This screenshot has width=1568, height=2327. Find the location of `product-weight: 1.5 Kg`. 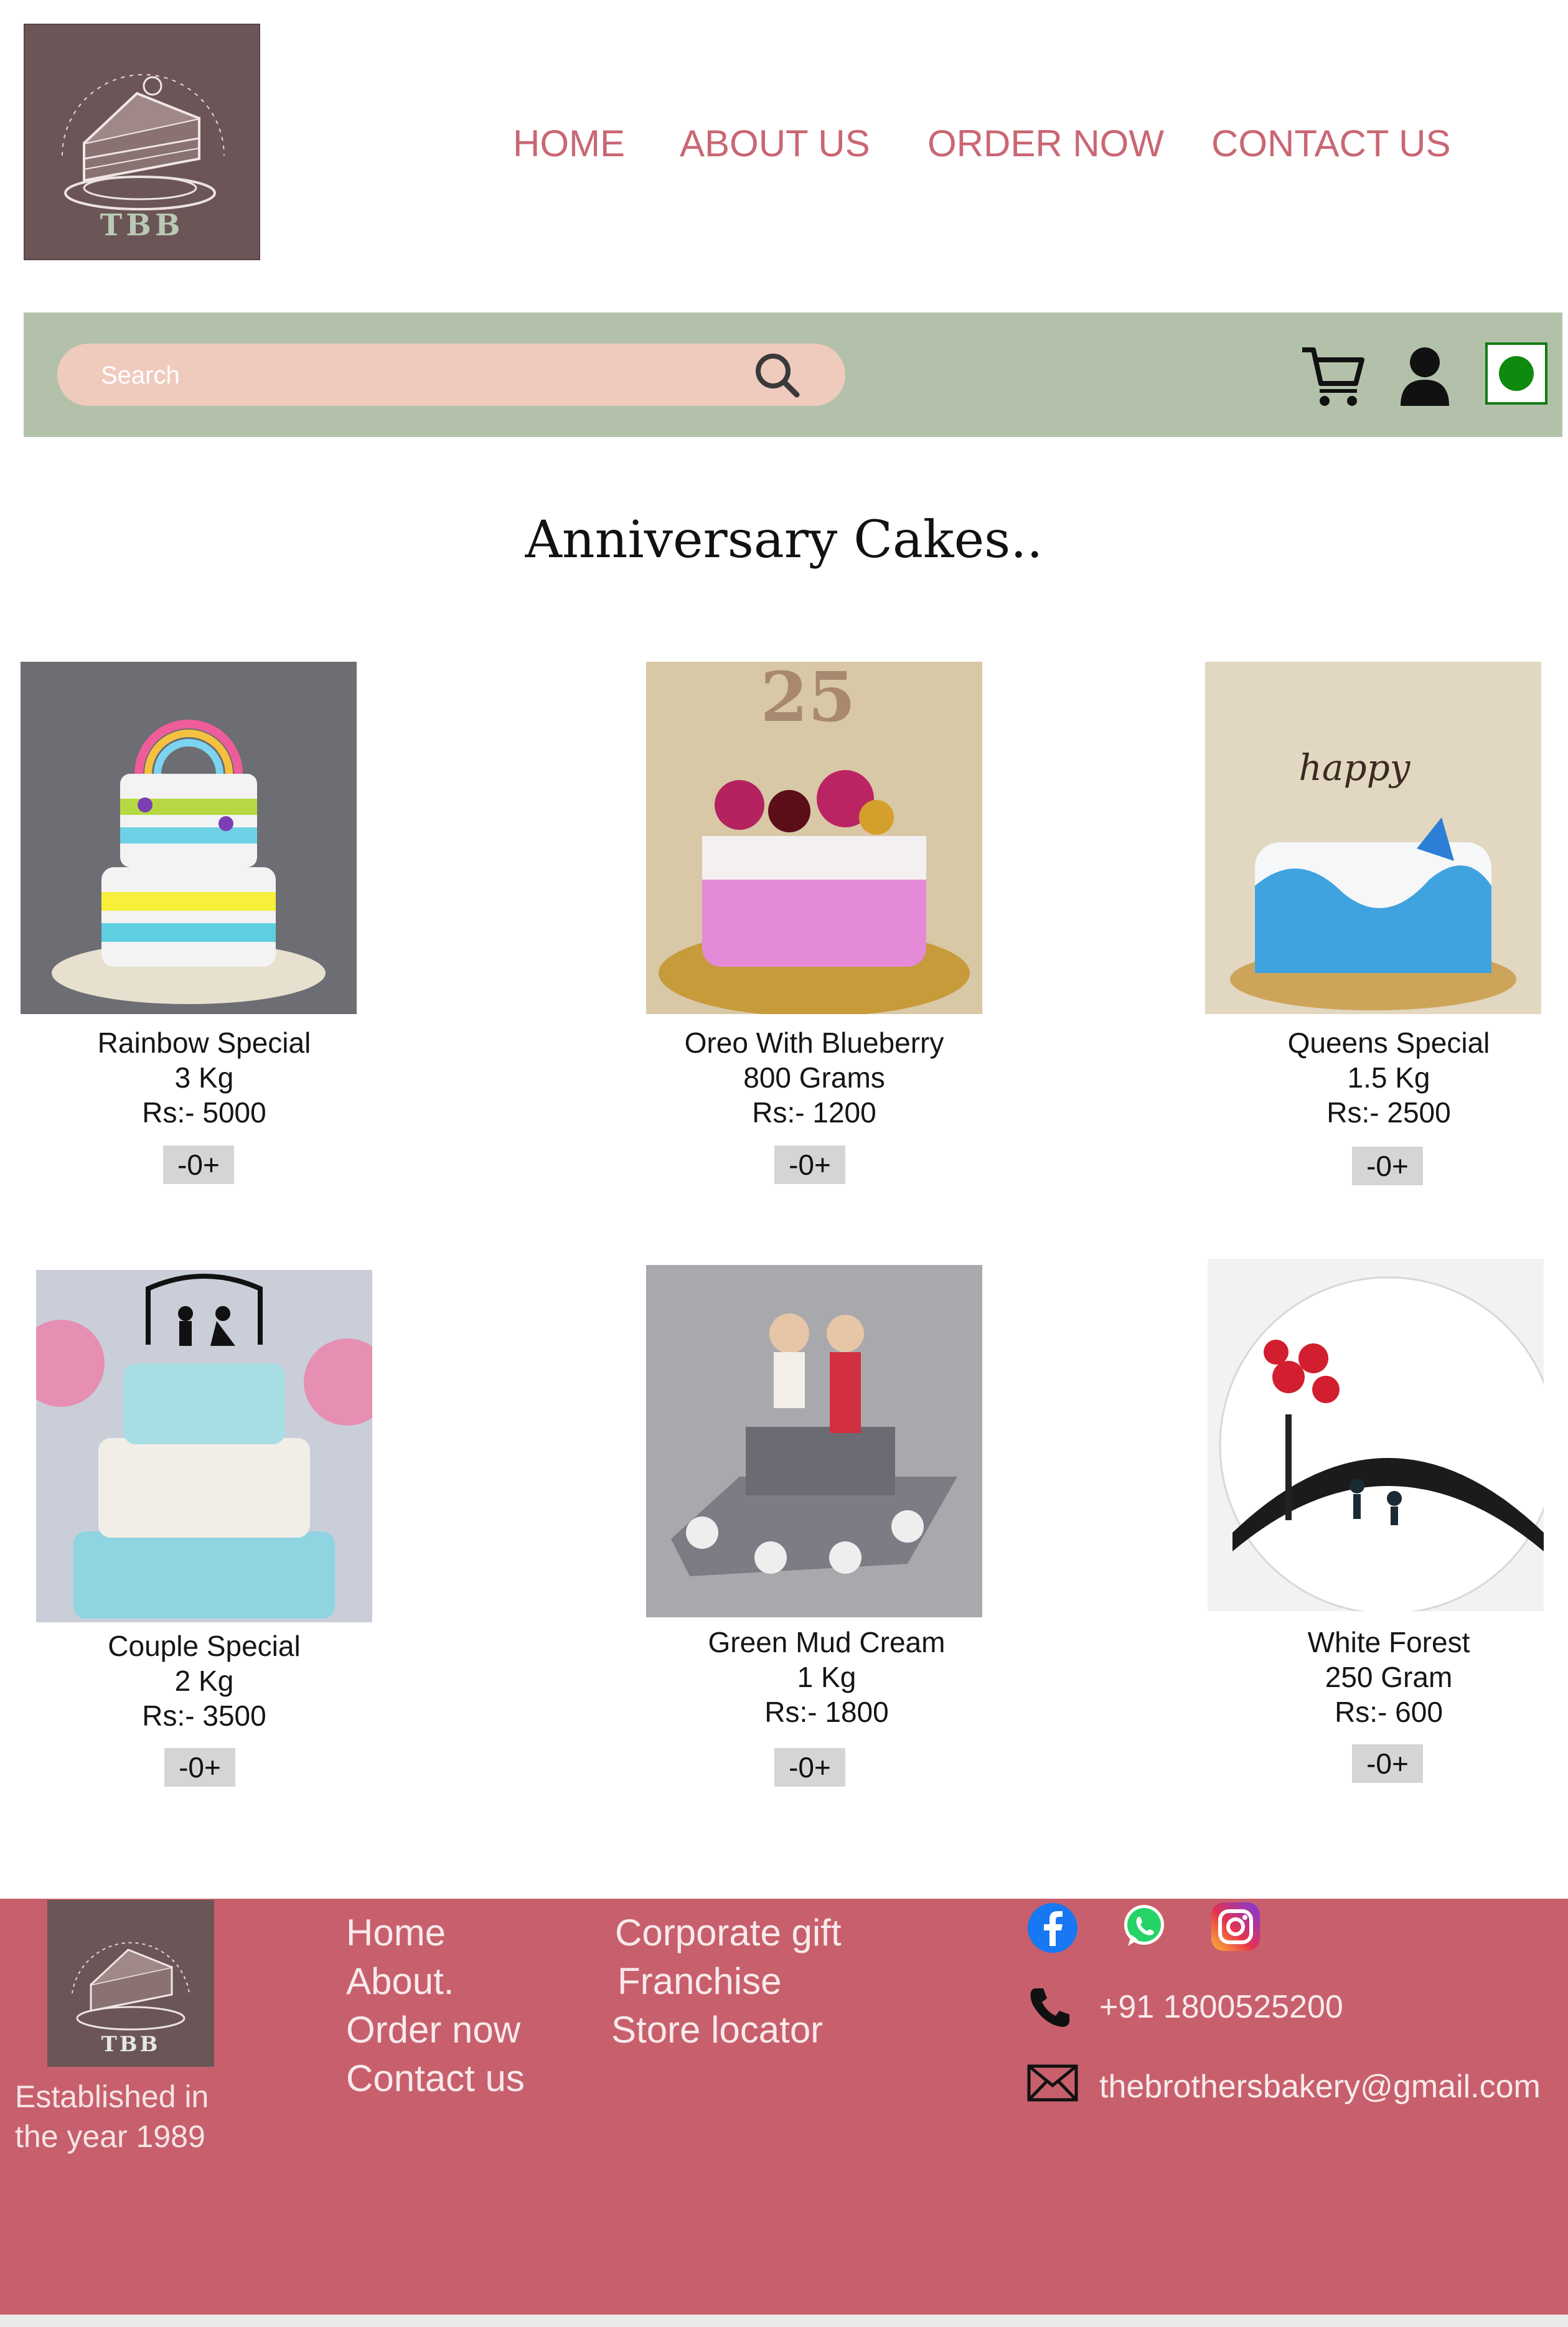

product-weight: 1.5 Kg is located at coordinates (1388, 1077).